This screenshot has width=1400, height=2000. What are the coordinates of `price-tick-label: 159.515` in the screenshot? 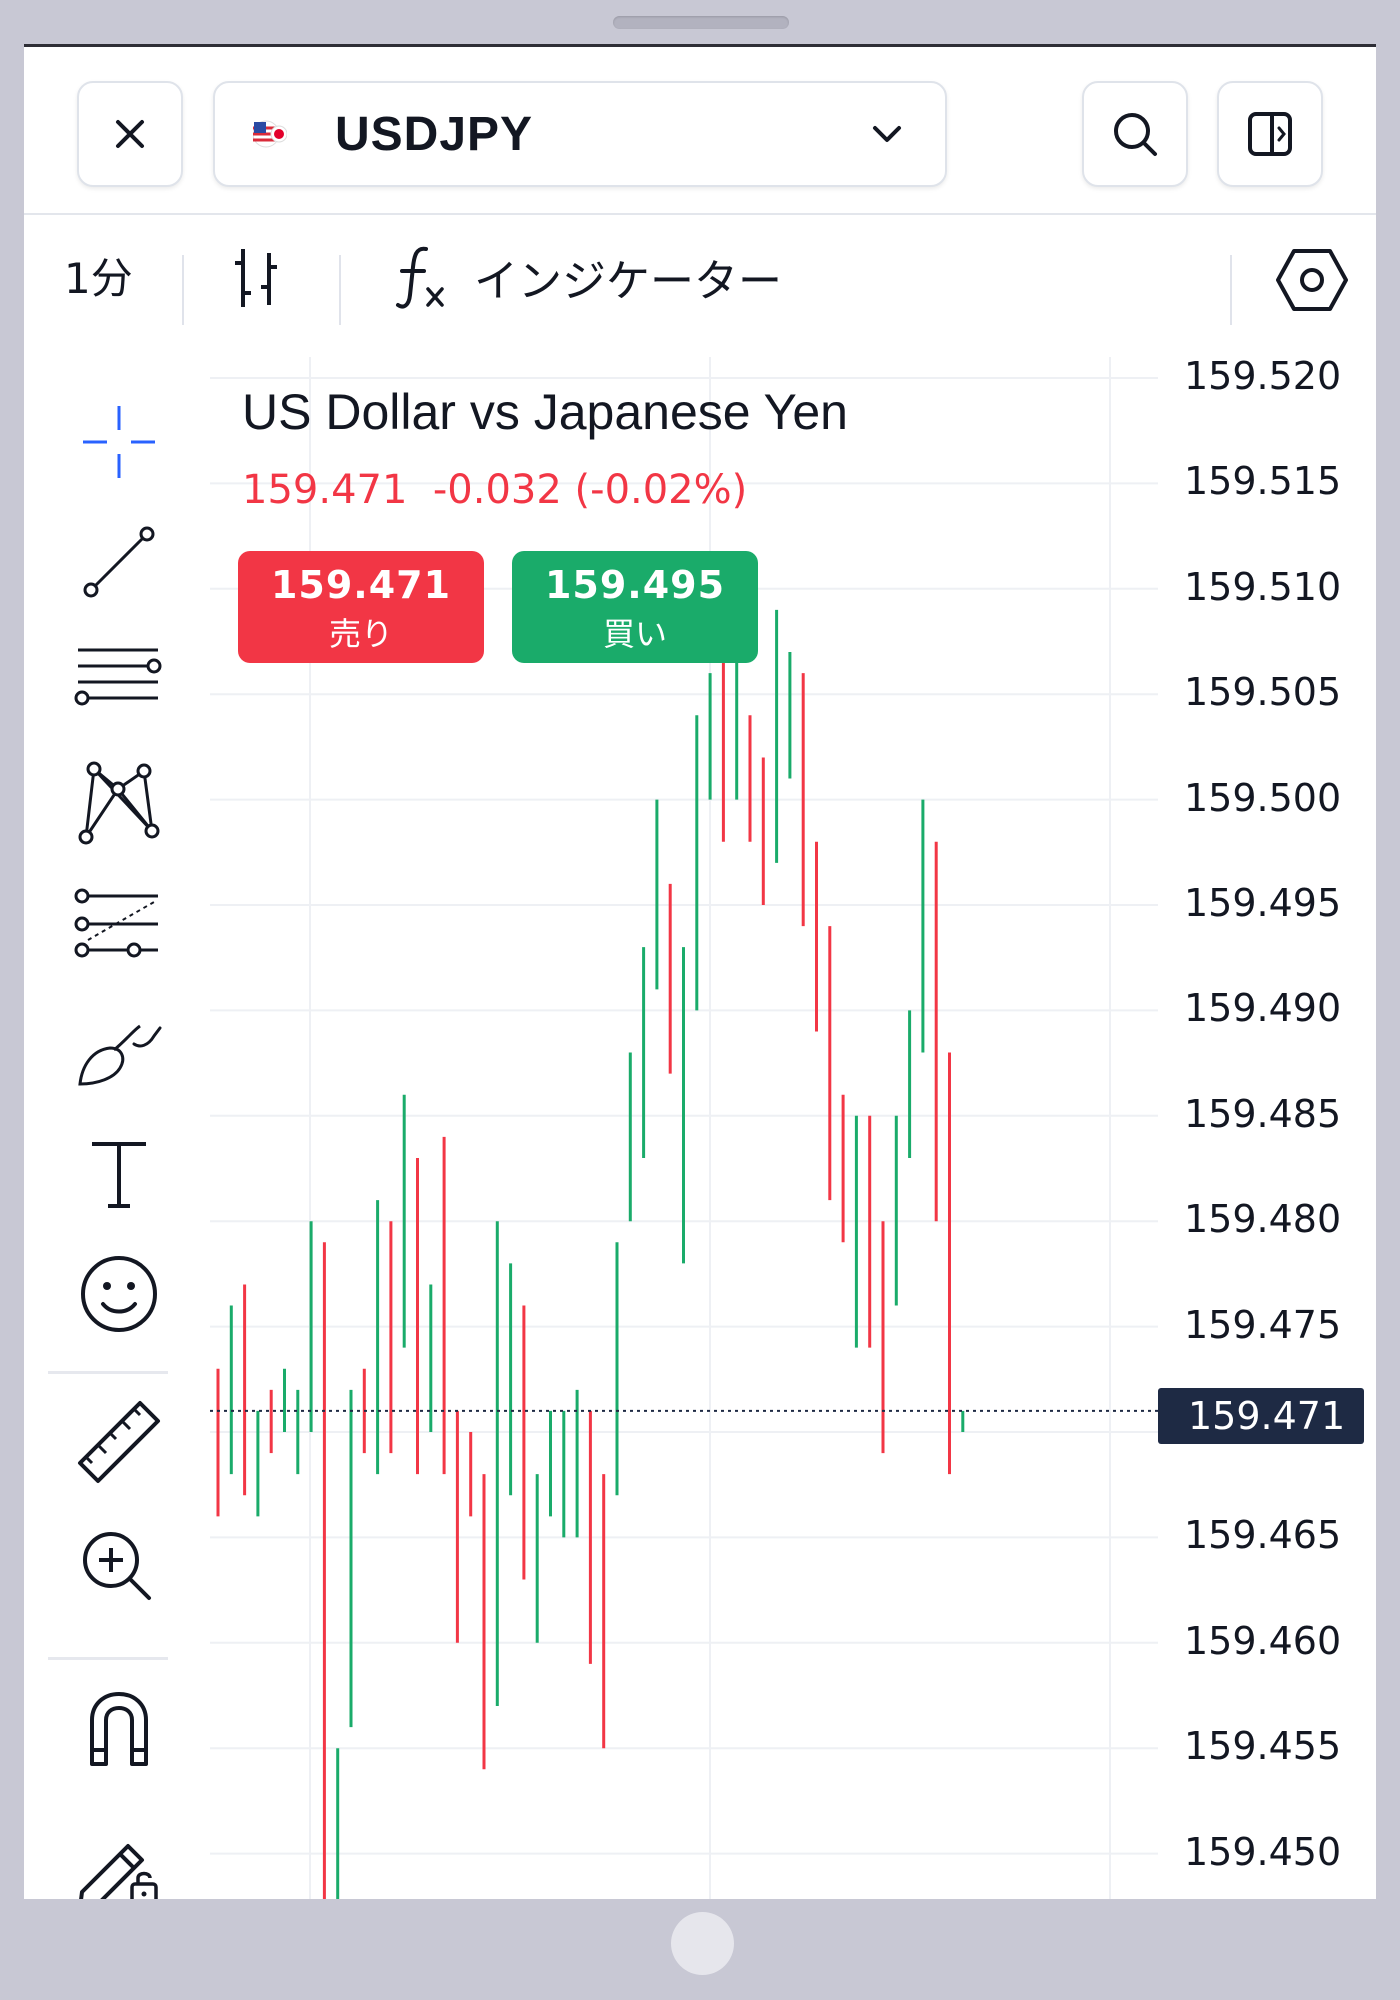 It's located at (1263, 481).